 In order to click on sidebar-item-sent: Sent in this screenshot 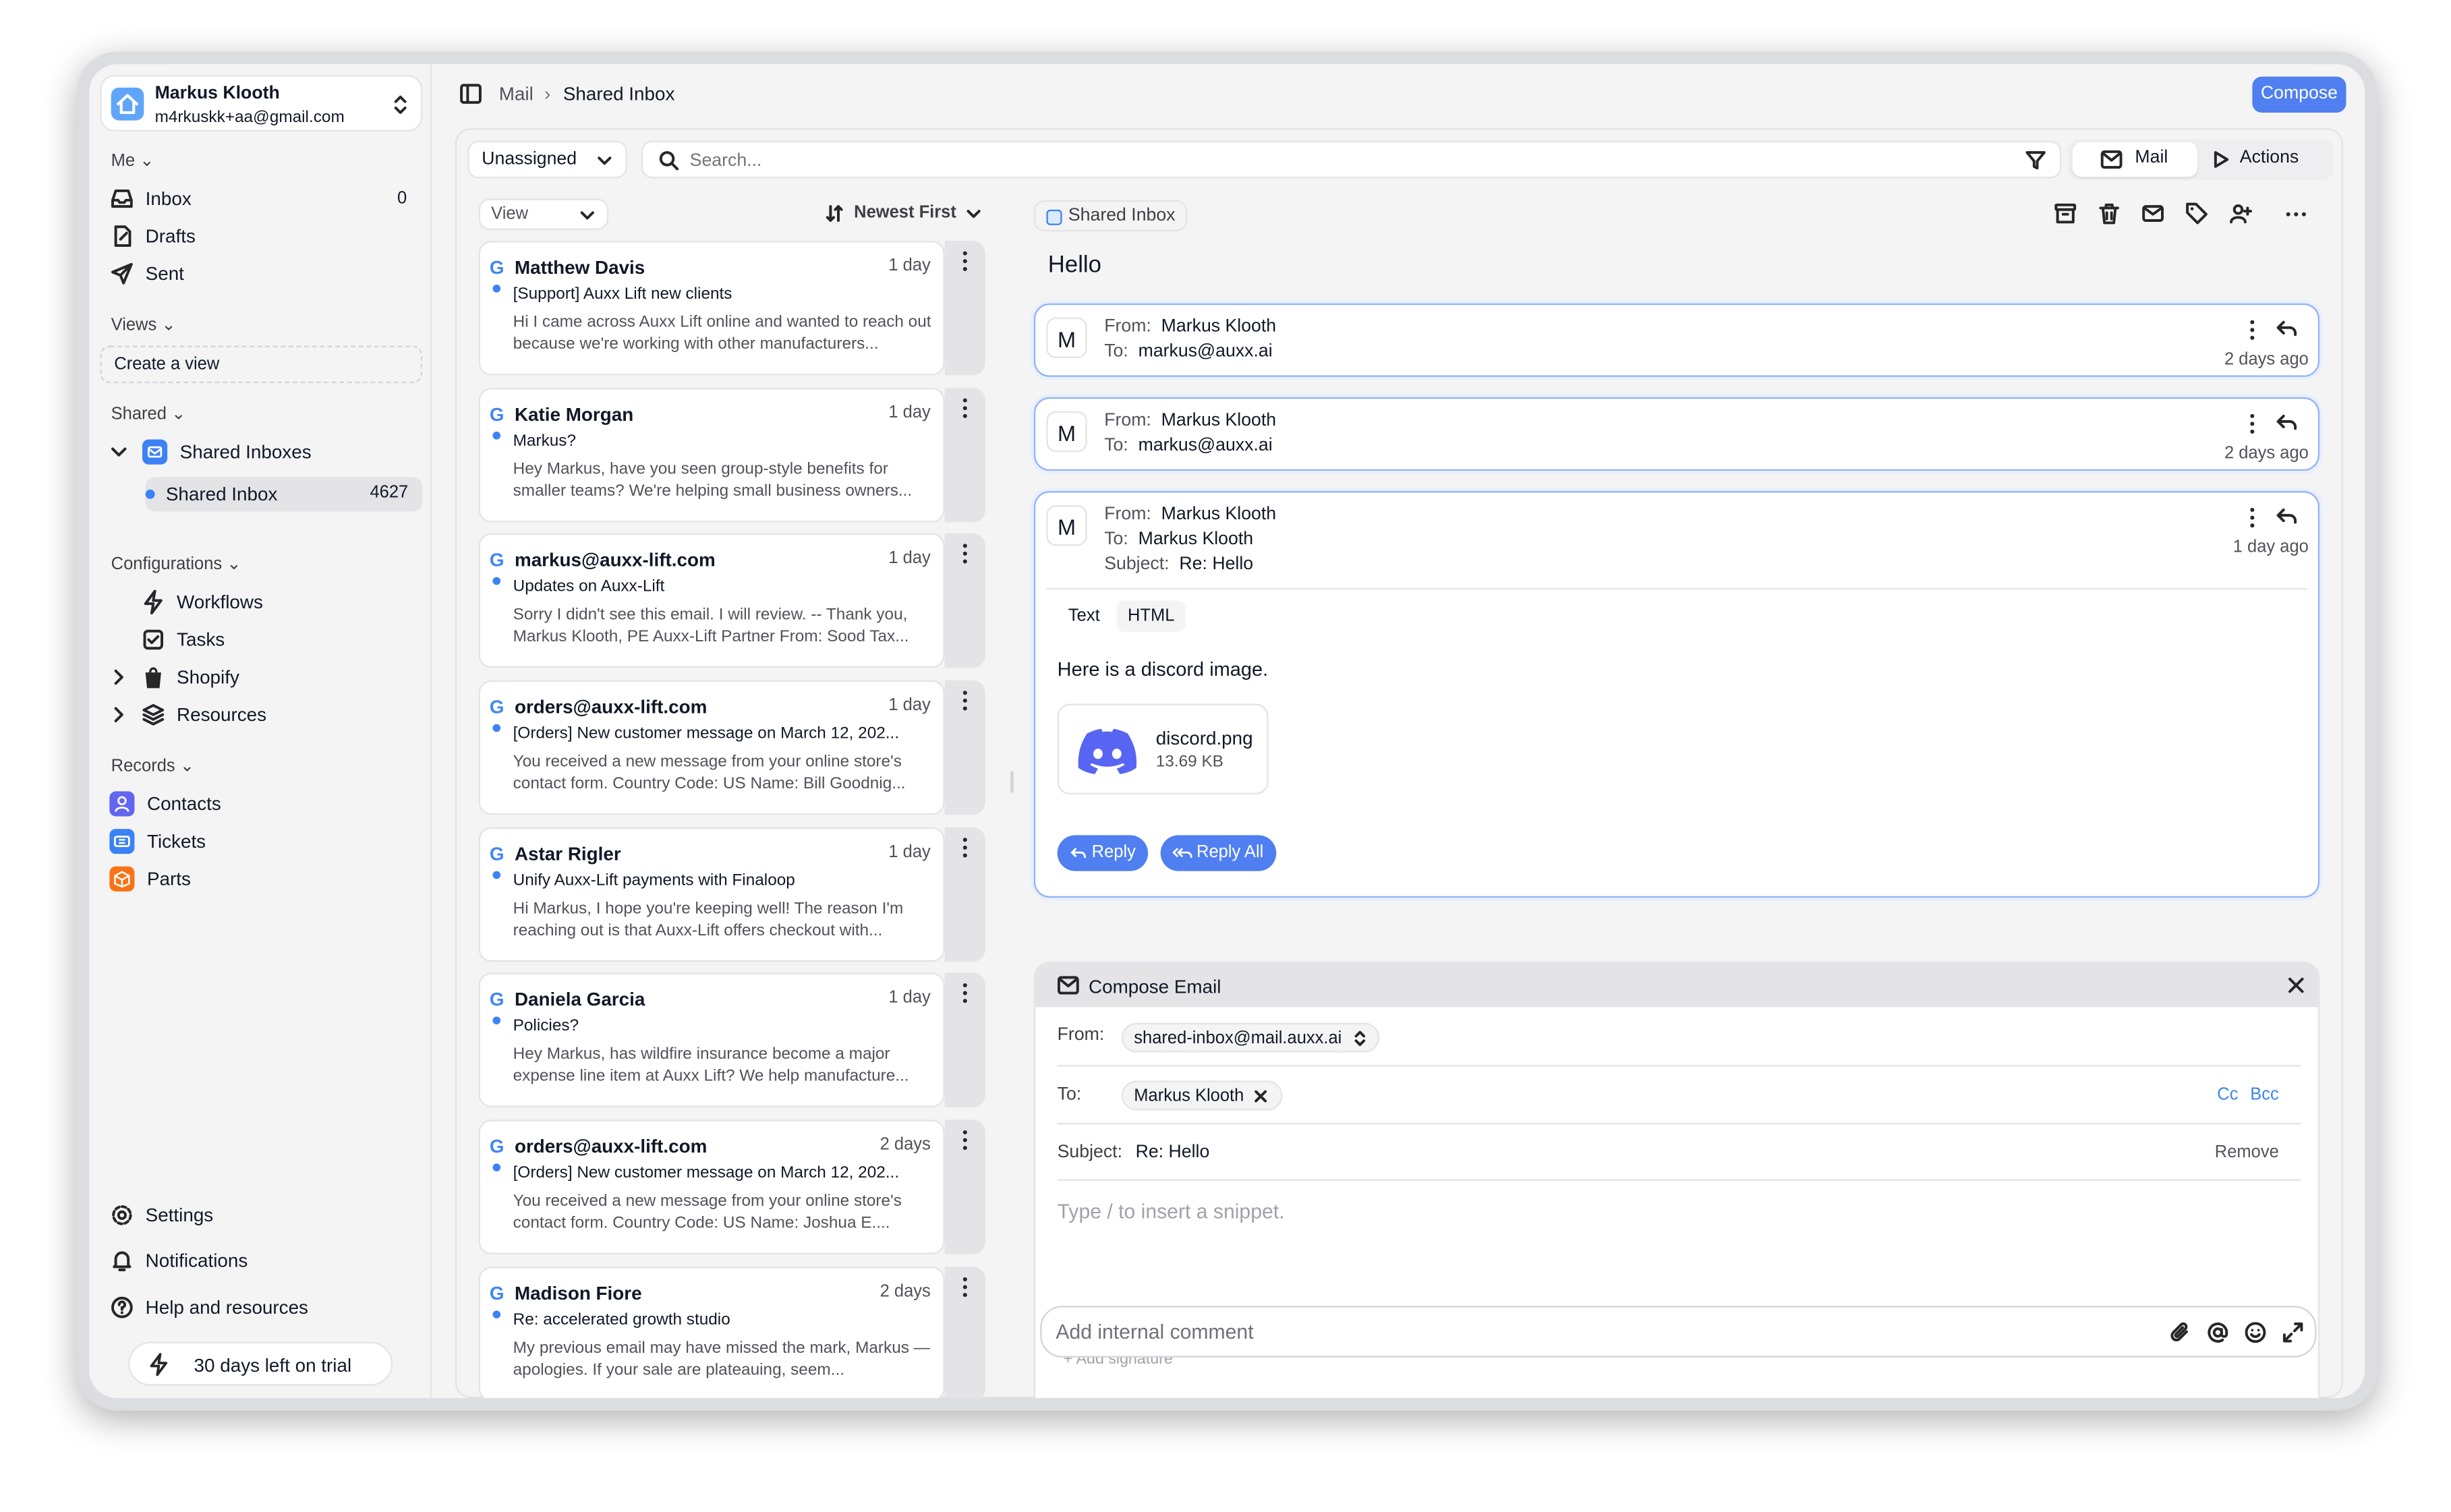, I will do `click(146, 273)`.